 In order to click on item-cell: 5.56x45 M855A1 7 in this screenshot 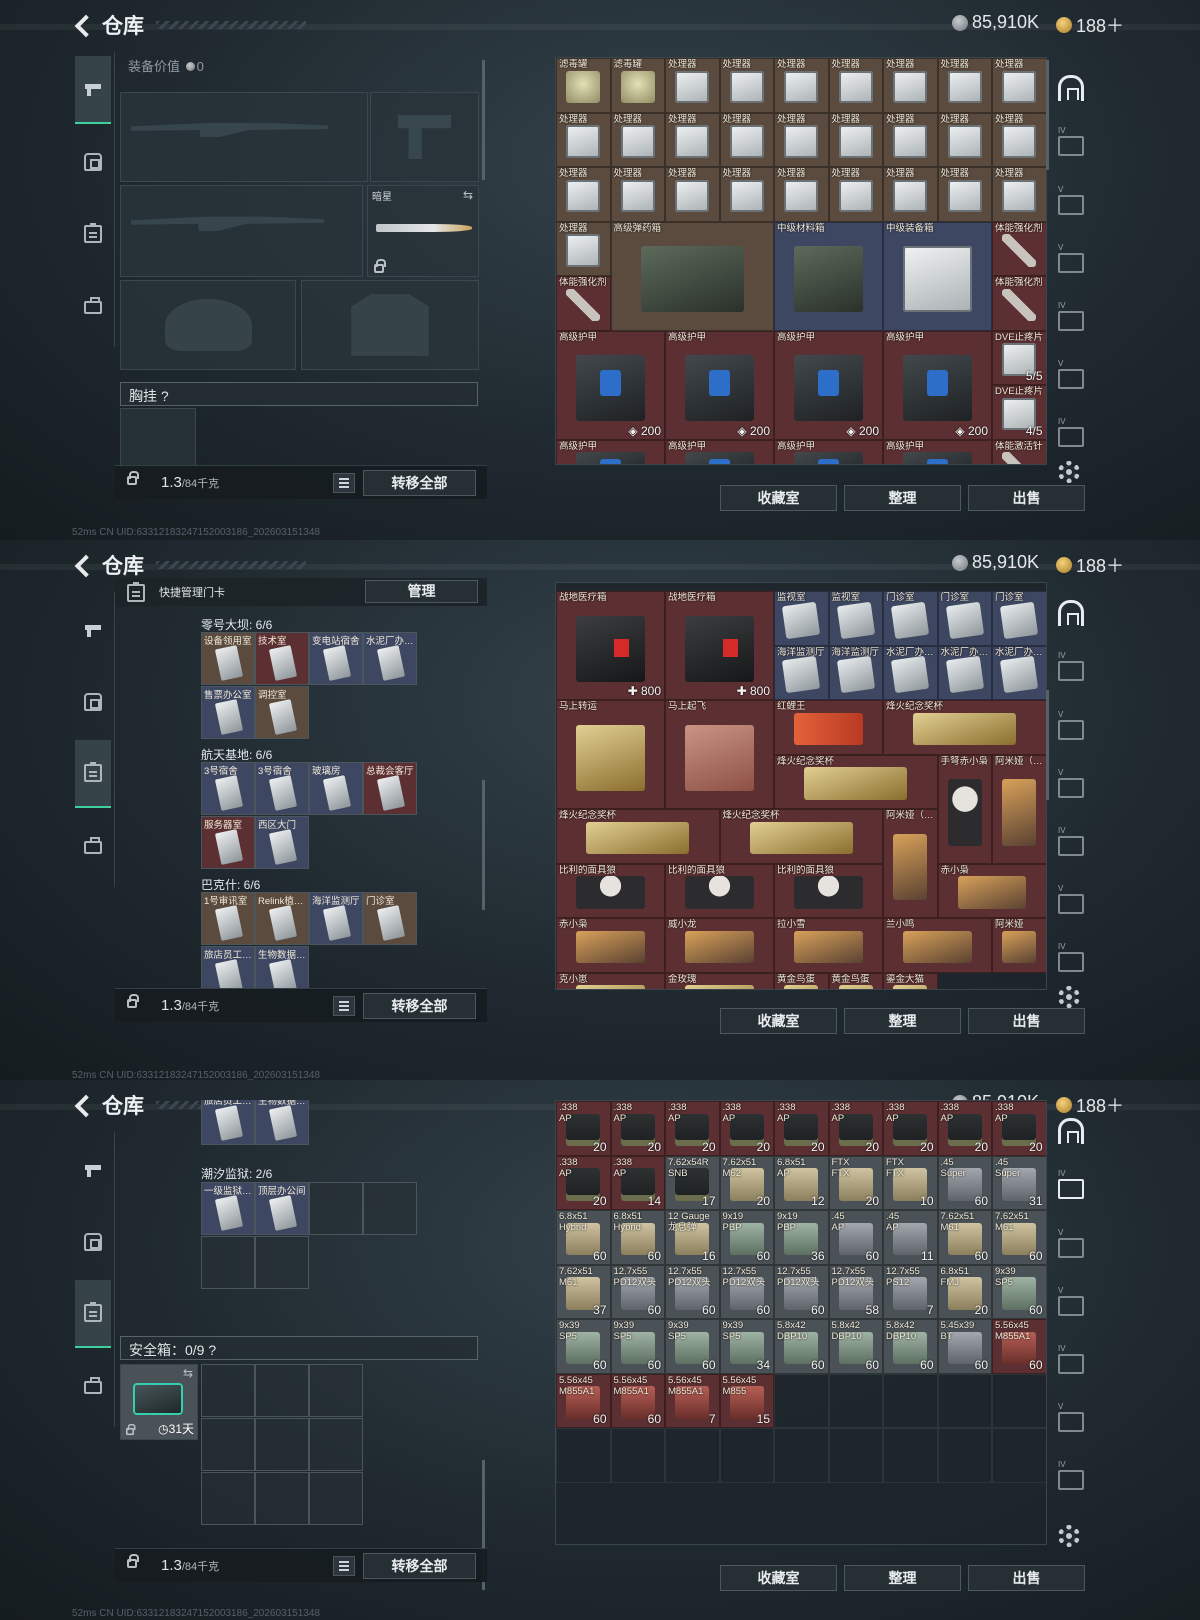, I will do `click(692, 1400)`.